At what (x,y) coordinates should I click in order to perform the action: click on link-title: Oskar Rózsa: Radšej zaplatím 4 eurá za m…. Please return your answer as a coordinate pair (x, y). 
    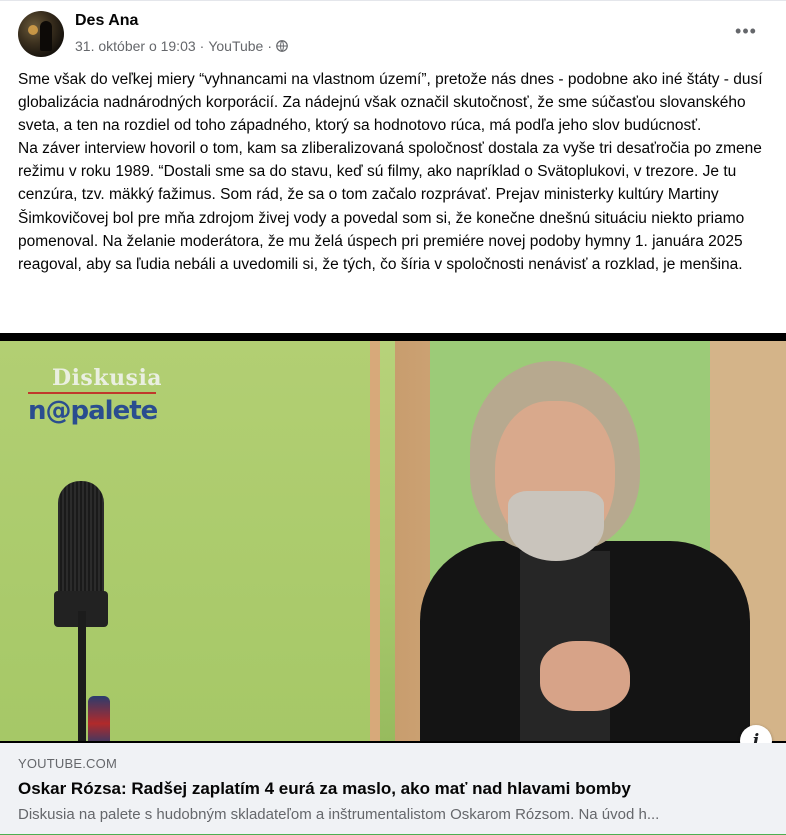
    Looking at the image, I should click on (324, 789).